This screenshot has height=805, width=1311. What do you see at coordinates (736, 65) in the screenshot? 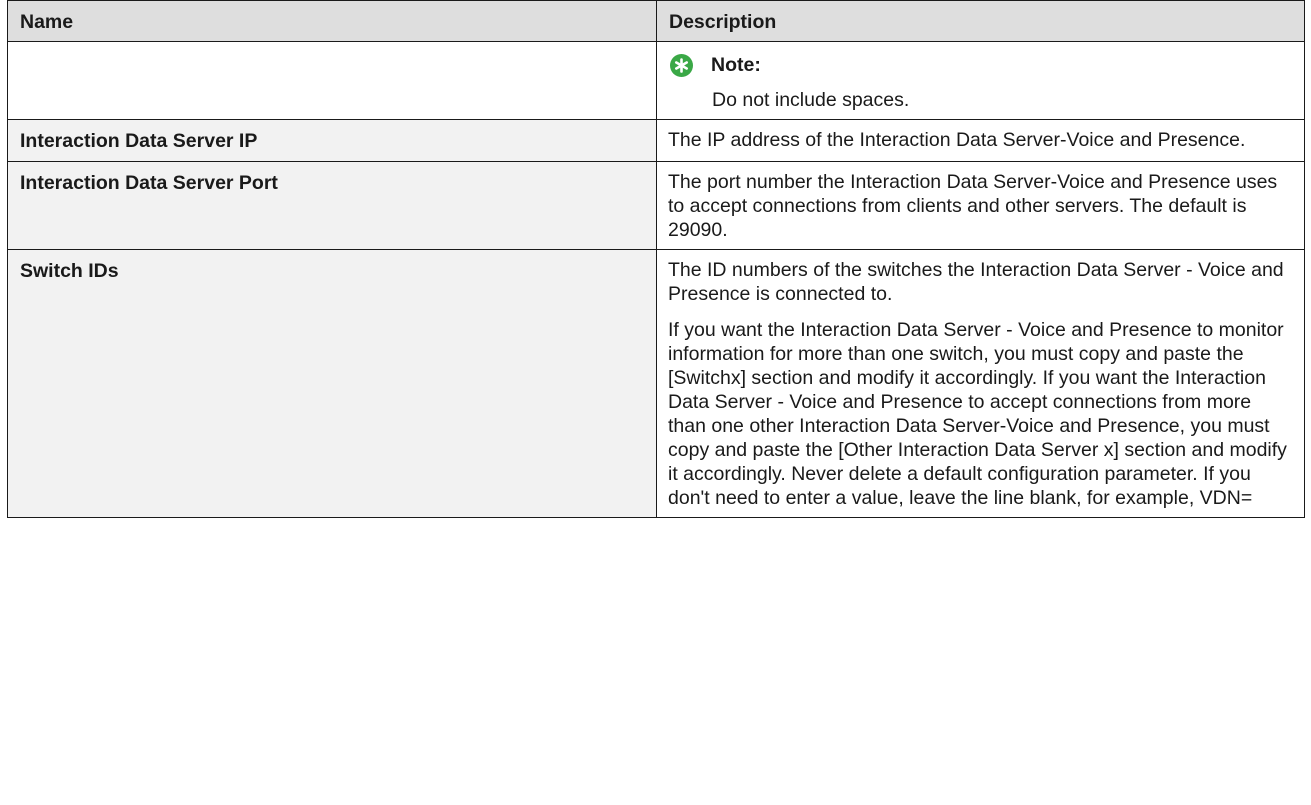
I see `note-label: Note:` at bounding box center [736, 65].